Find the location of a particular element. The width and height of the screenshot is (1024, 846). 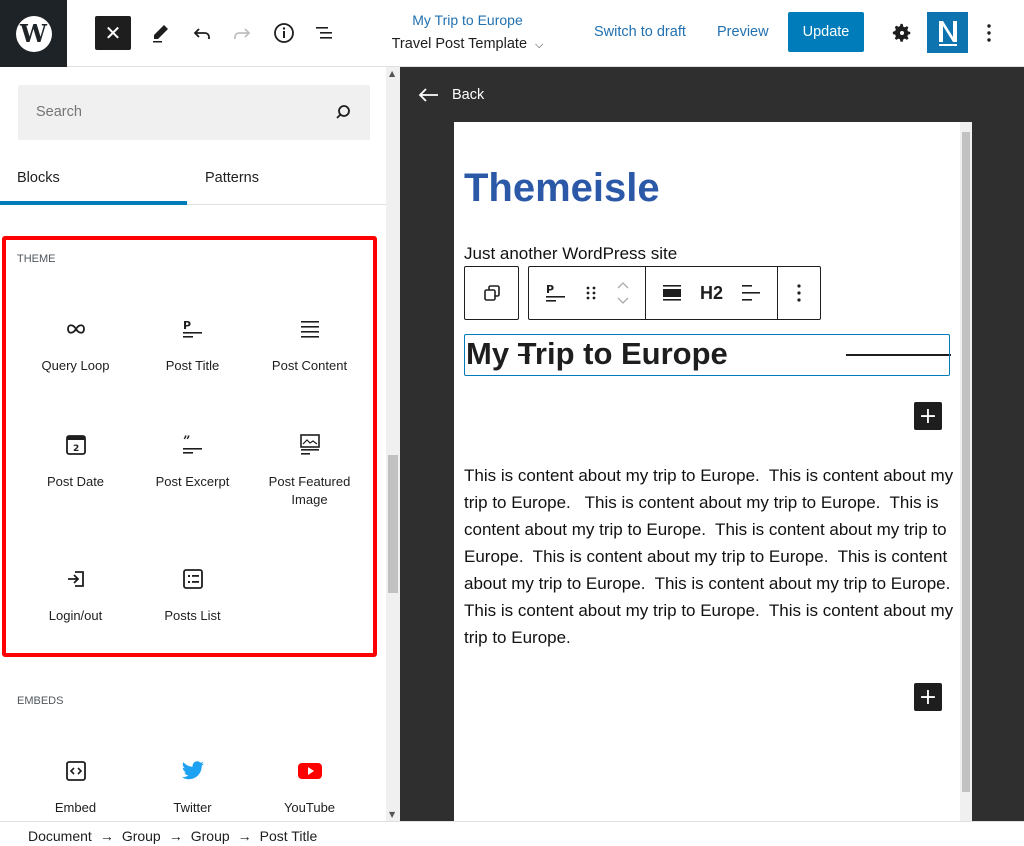

undo-icon is located at coordinates (201, 33).